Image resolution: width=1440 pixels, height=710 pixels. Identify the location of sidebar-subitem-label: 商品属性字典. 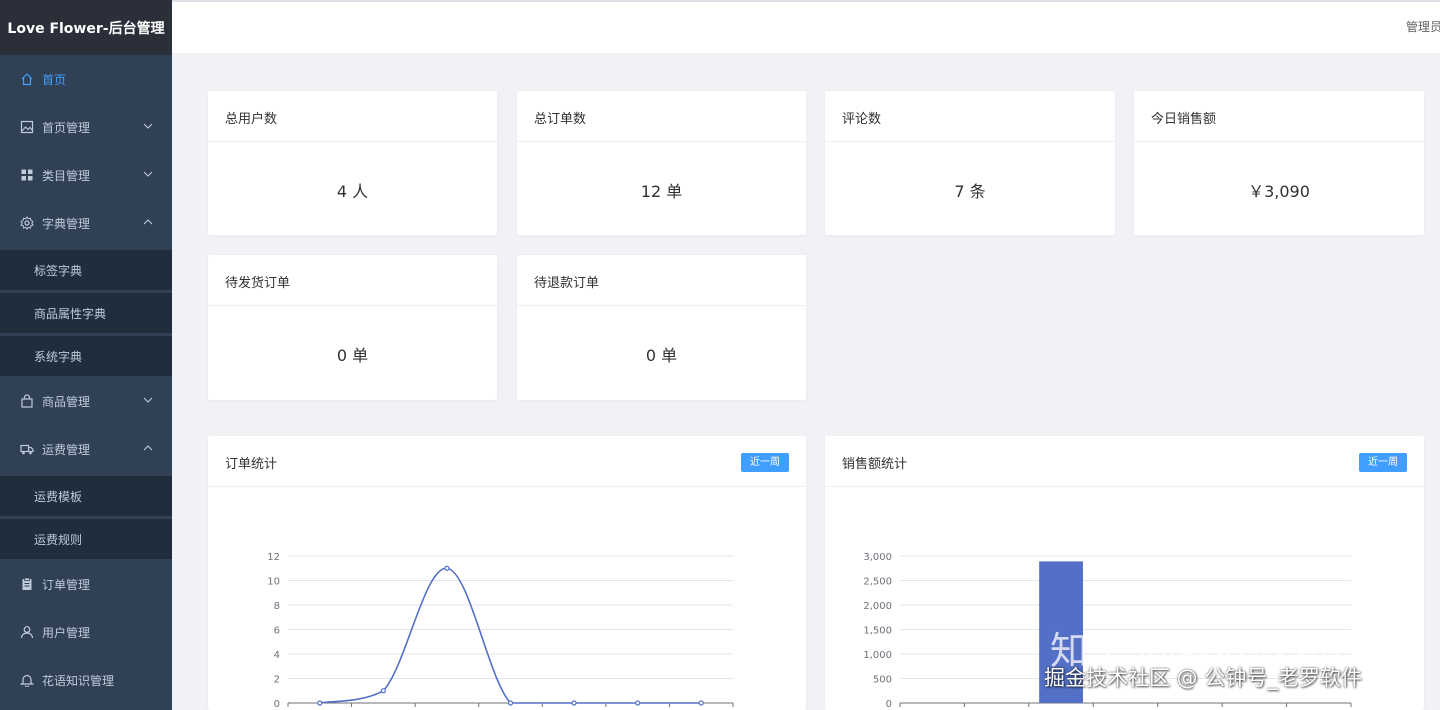
(70, 314).